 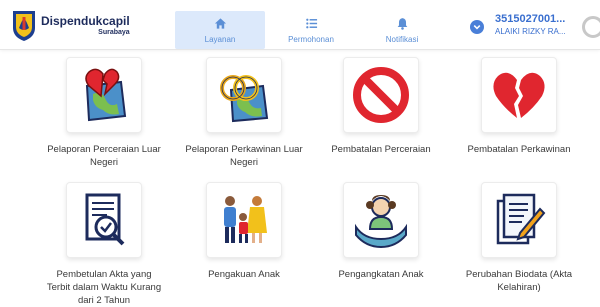 I want to click on broken-heart-globe-icon, so click(x=106, y=95).